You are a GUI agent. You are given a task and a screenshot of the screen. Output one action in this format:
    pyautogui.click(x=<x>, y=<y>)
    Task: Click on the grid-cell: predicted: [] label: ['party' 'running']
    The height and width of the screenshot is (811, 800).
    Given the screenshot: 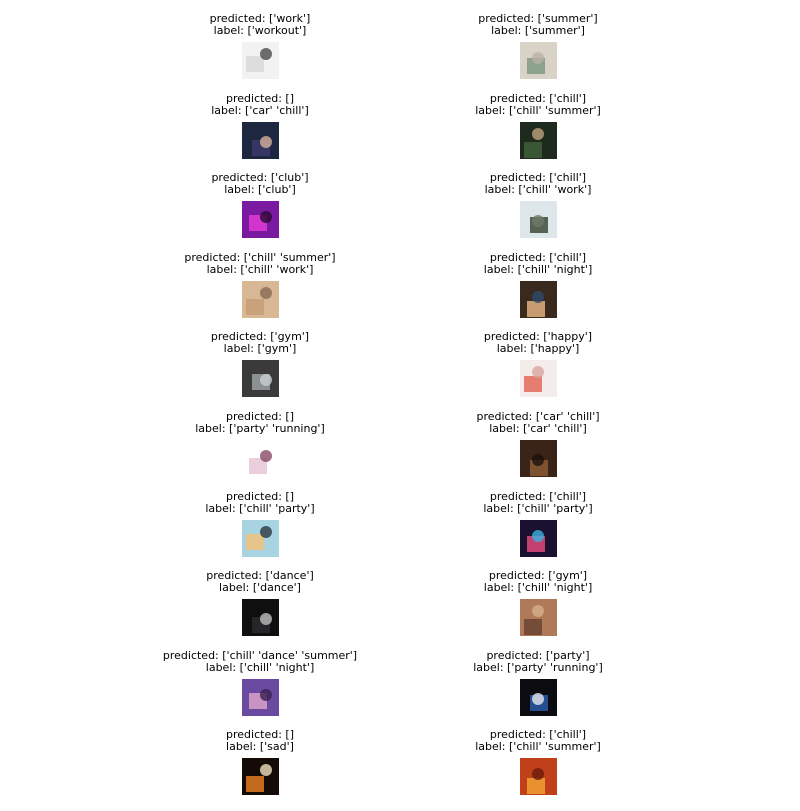 What is the action you would take?
    pyautogui.click(x=260, y=438)
    